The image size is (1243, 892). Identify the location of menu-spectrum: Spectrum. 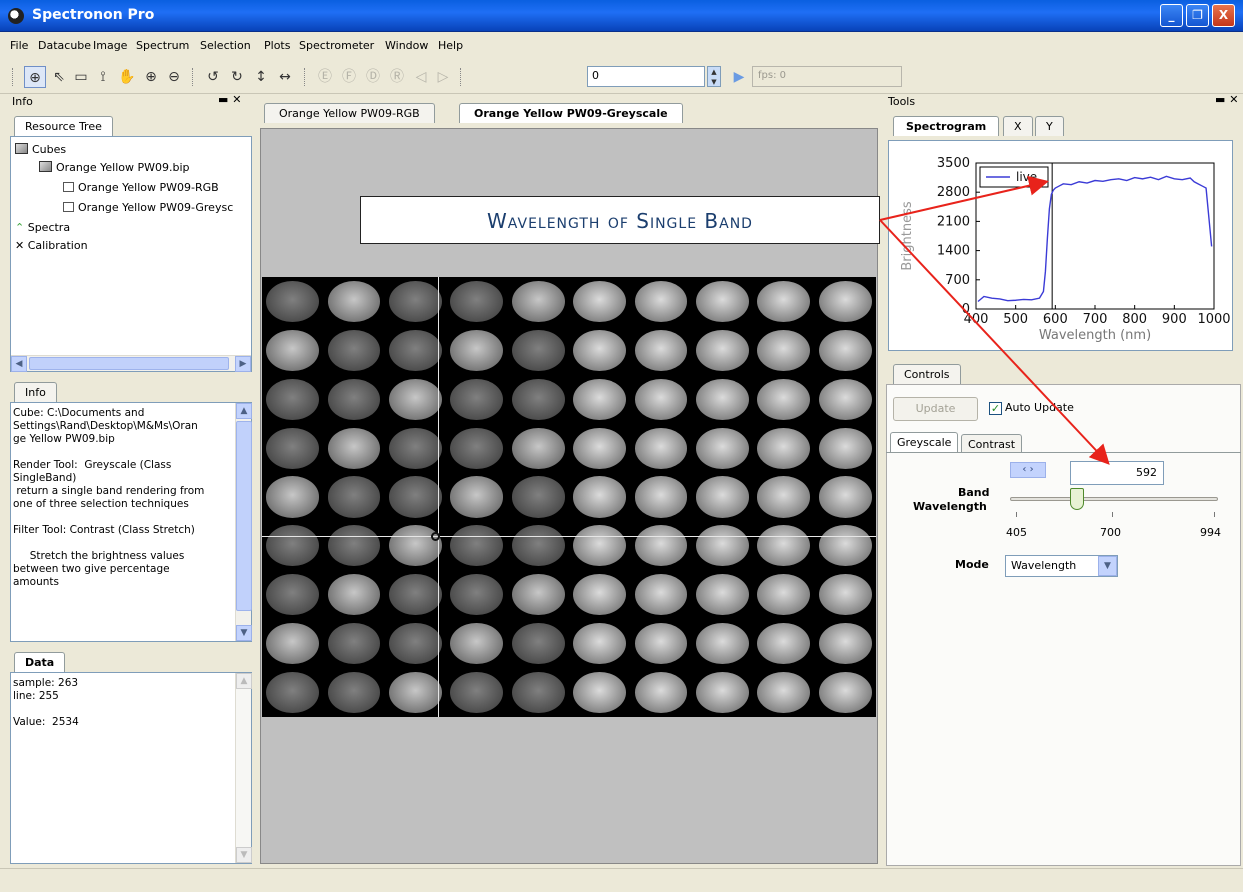
(162, 45).